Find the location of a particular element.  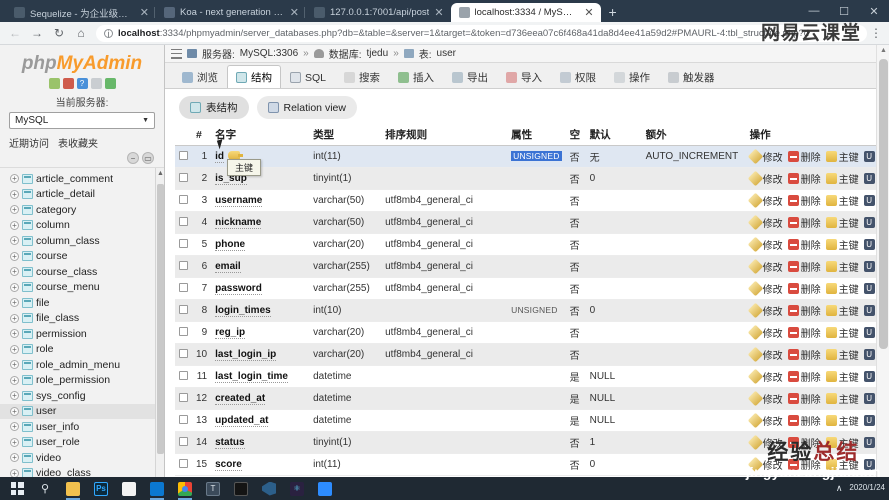

header-attributes: 属性 is located at coordinates (536, 135).